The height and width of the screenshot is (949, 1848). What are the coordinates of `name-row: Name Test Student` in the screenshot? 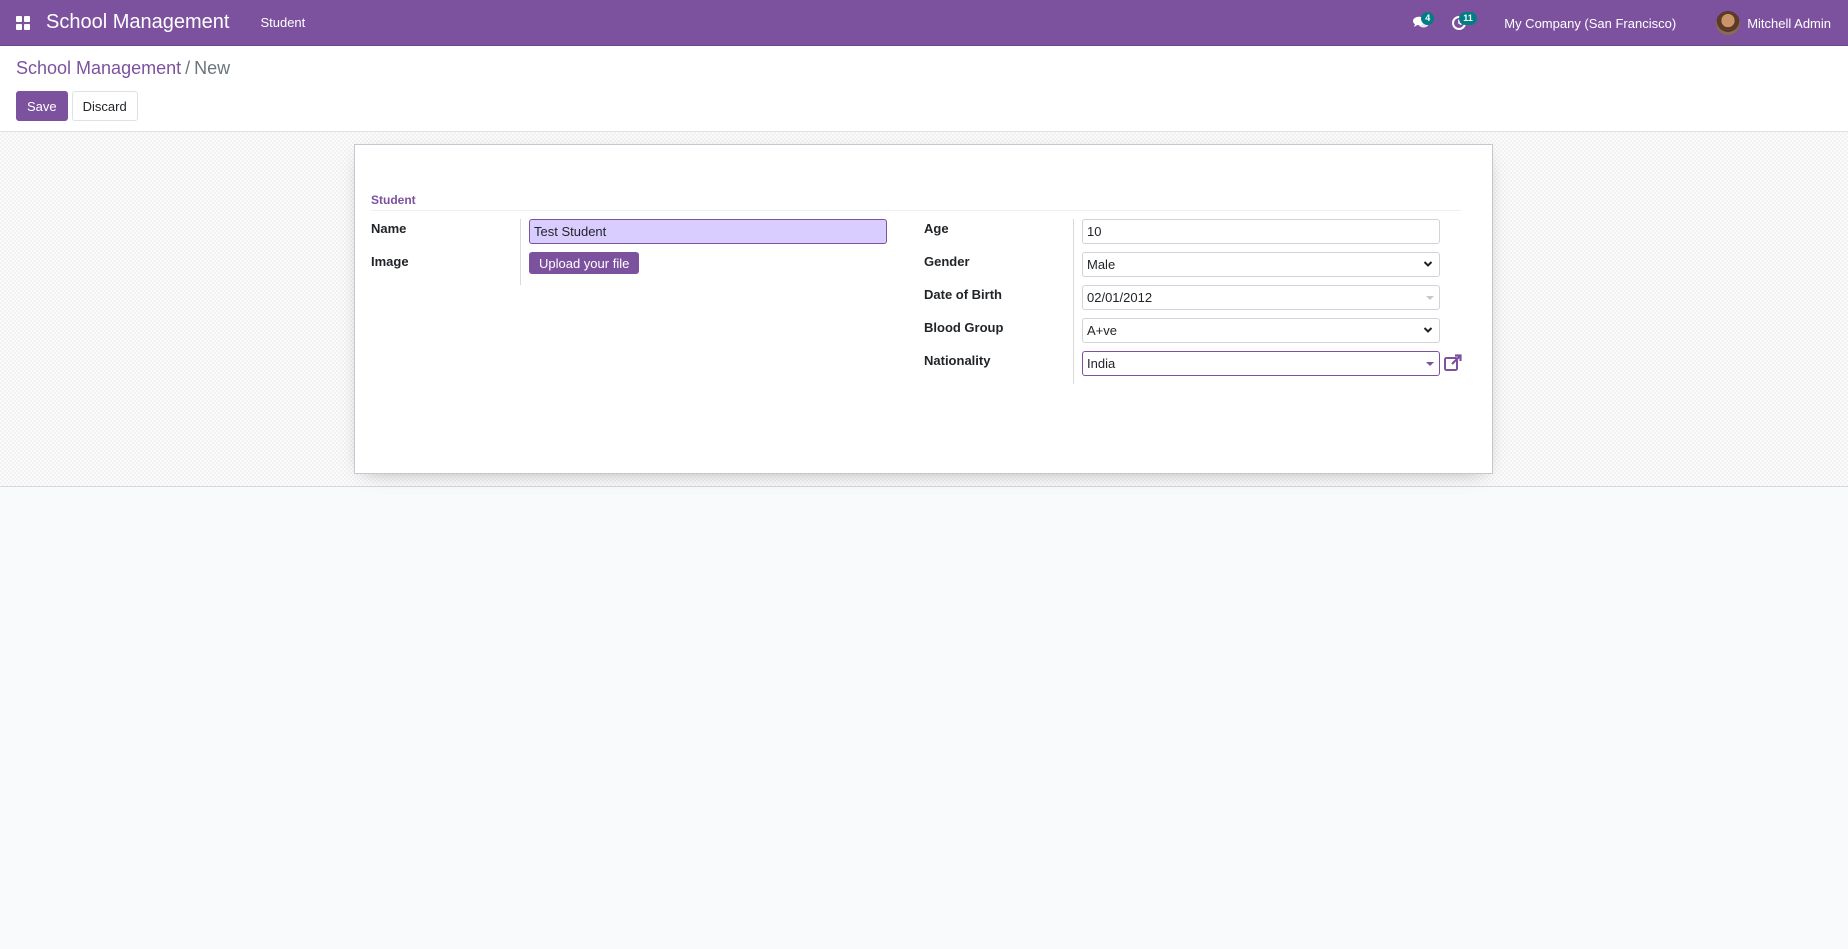 It's located at (647, 235).